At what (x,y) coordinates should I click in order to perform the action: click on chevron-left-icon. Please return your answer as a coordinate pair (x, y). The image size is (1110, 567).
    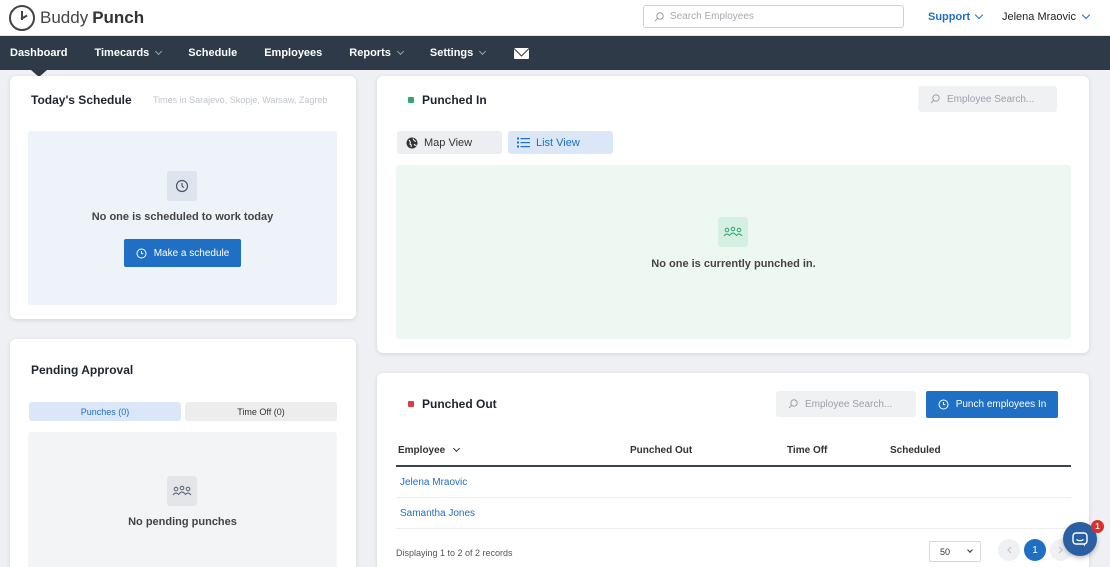
    Looking at the image, I should click on (1009, 550).